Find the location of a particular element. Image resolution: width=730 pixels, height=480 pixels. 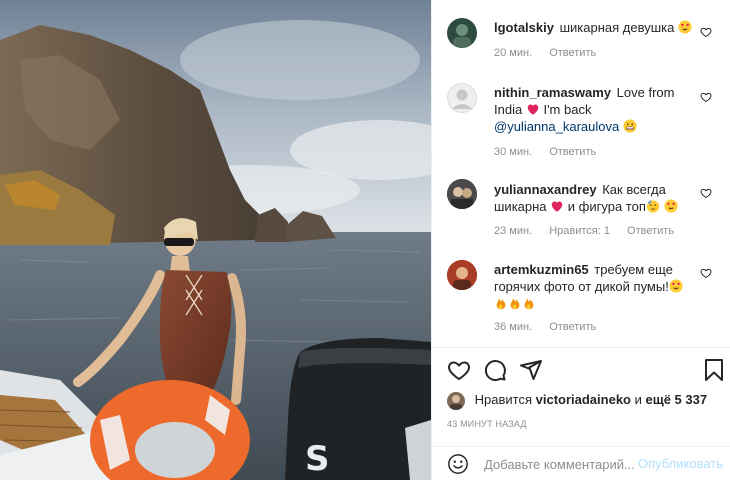

comment-time: 20 мин. is located at coordinates (513, 53).